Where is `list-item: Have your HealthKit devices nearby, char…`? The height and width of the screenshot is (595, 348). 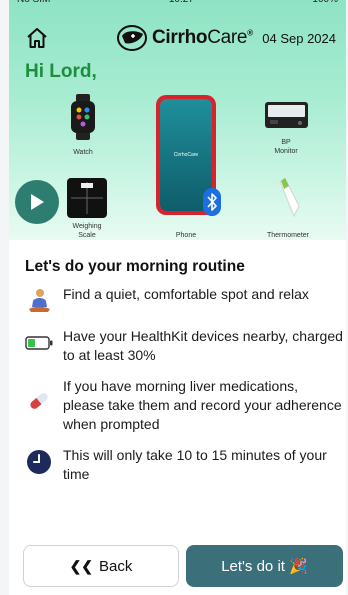 list-item: Have your HealthKit devices nearby, char… is located at coordinates (184, 346).